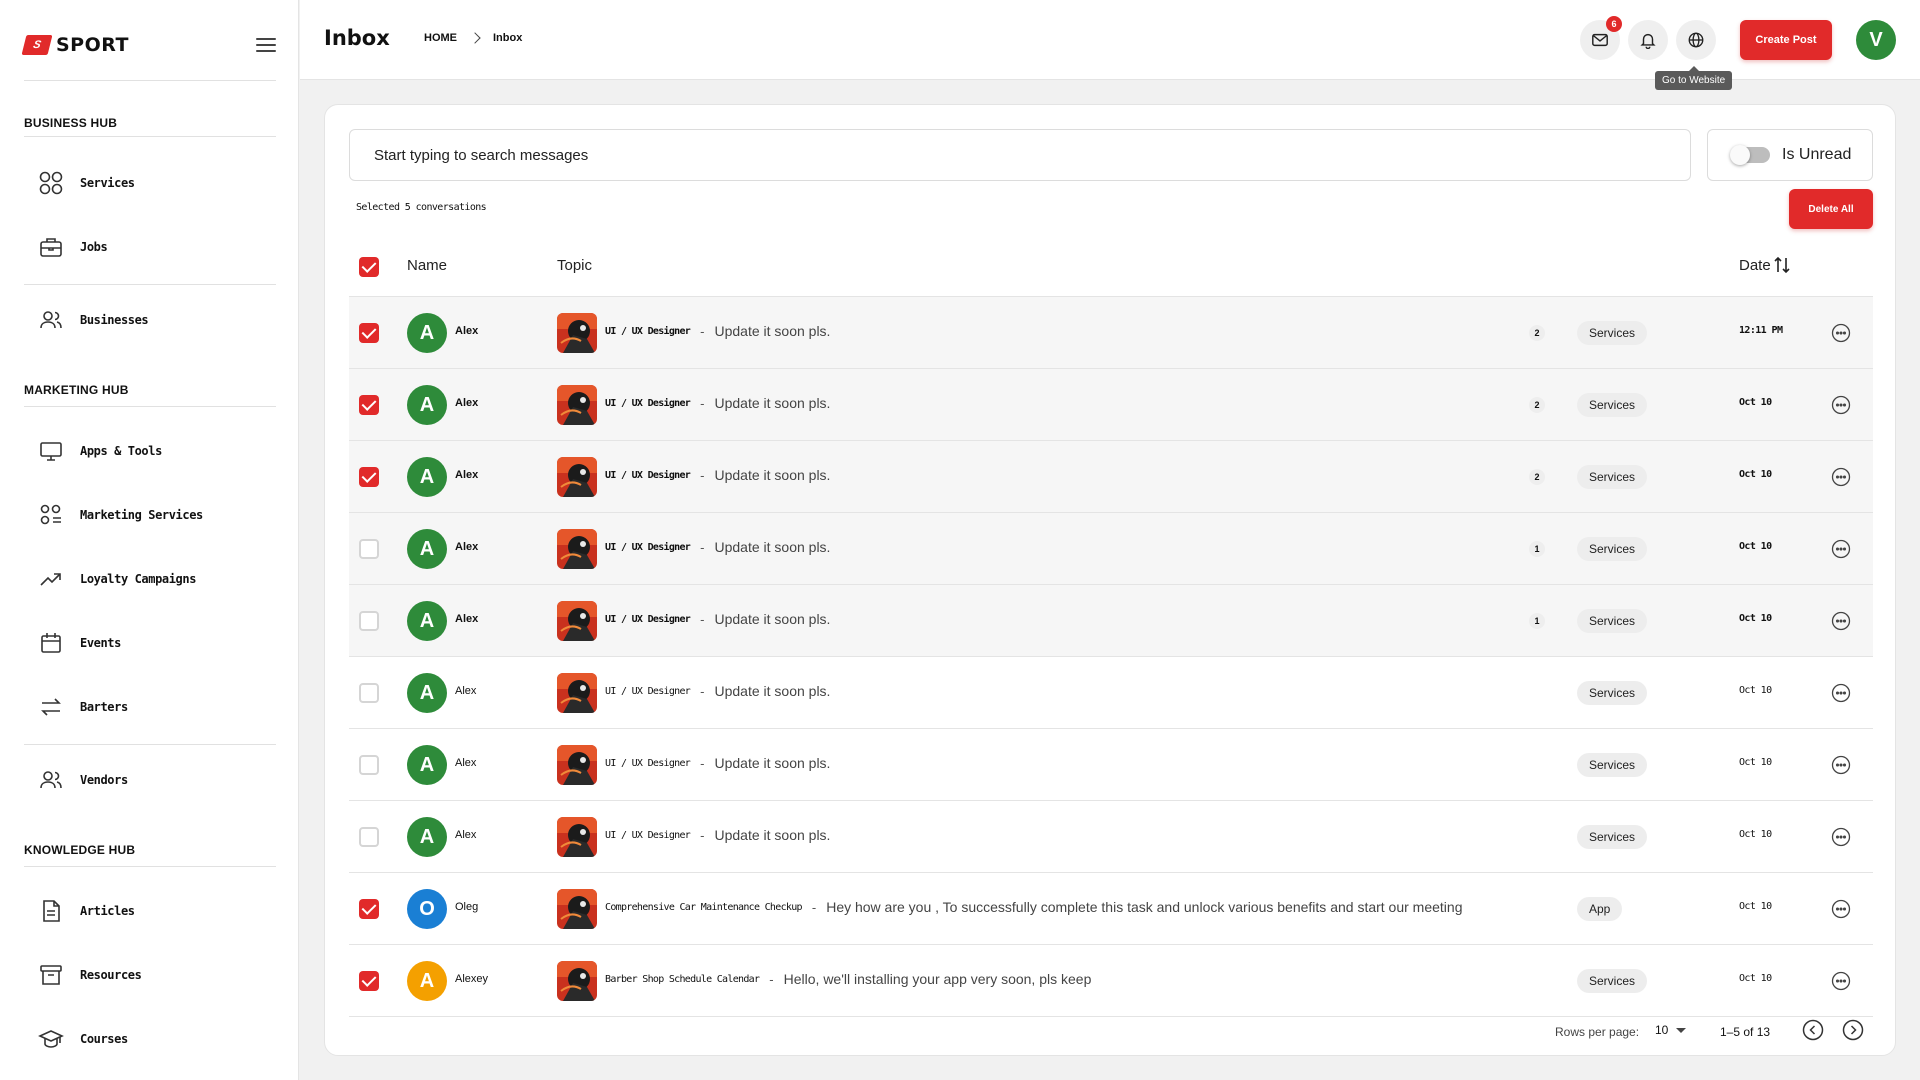  What do you see at coordinates (157, 707) in the screenshot?
I see `sidebar-item-barters: Barters` at bounding box center [157, 707].